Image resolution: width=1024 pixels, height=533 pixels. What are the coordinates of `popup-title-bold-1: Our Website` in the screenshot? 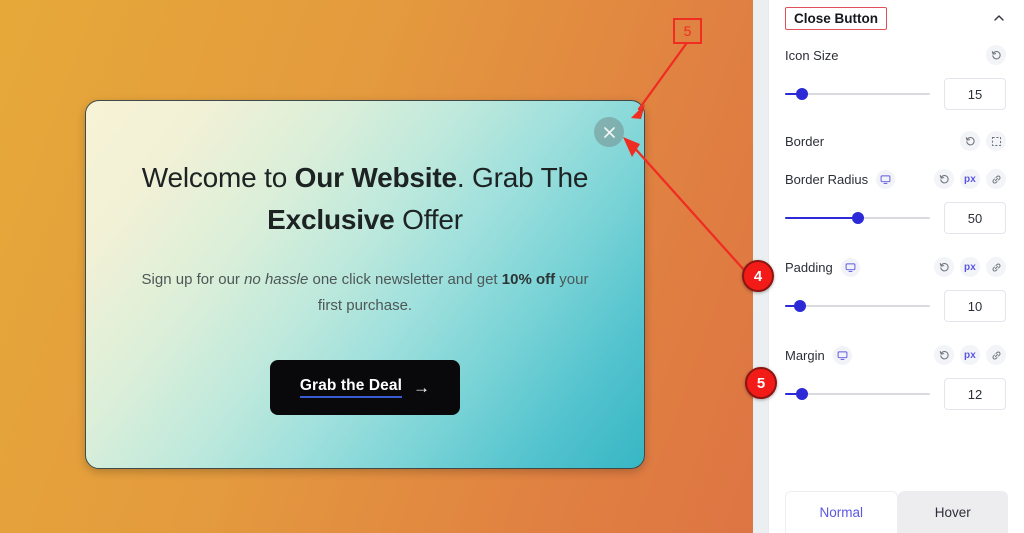 It's located at (375, 177).